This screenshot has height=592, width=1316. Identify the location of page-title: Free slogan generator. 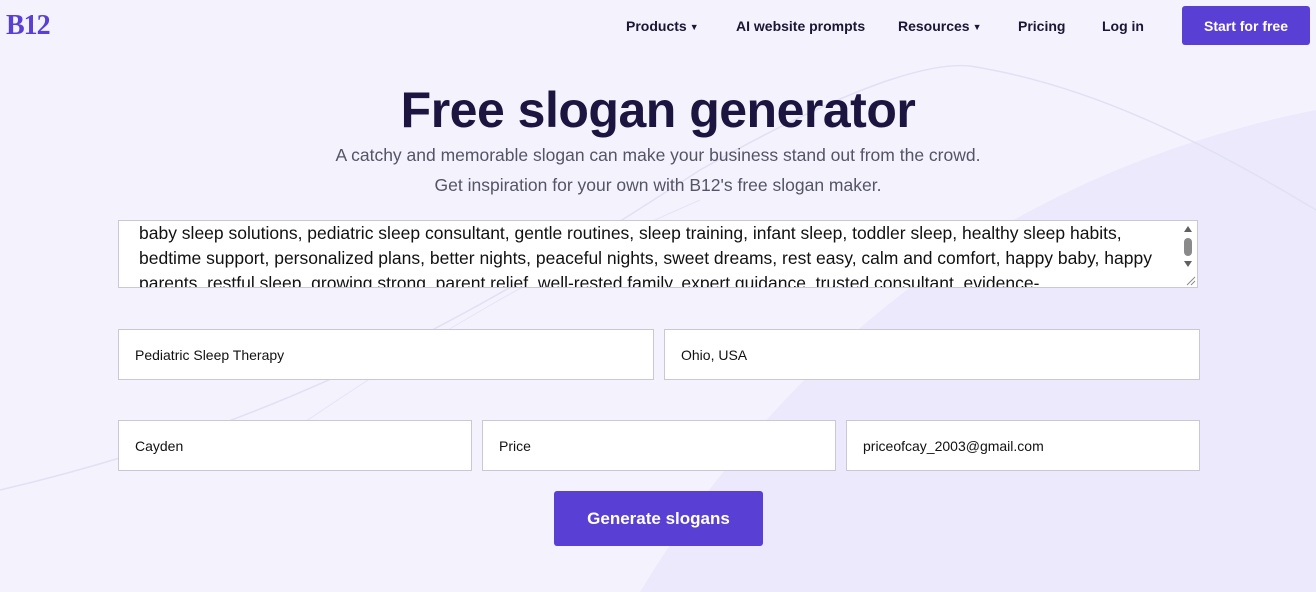
(658, 110).